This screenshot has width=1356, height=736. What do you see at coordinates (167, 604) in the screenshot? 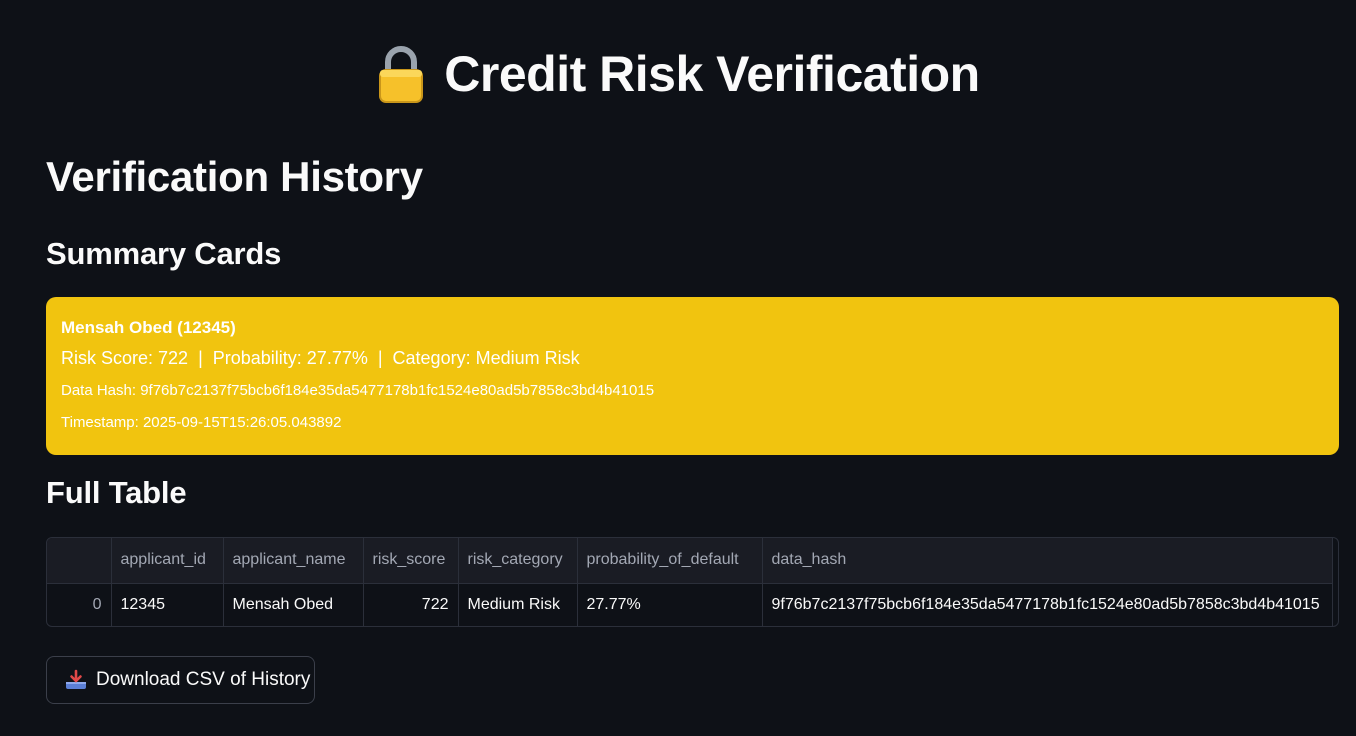
I see `applicant-id-cell: 12345` at bounding box center [167, 604].